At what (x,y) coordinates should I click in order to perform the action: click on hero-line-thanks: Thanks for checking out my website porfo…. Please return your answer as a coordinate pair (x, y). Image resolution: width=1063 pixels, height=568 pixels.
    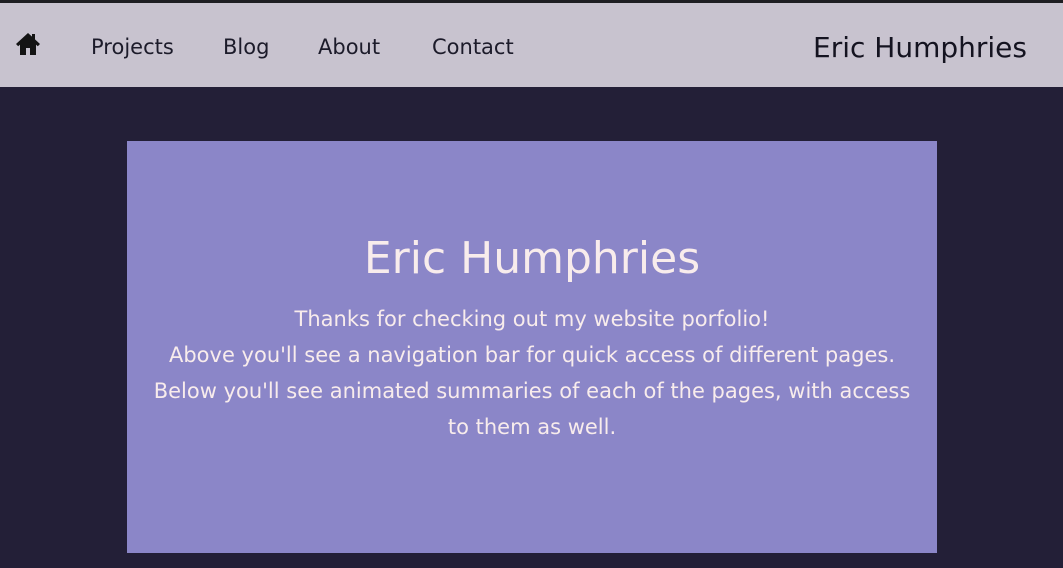
    Looking at the image, I should click on (532, 319).